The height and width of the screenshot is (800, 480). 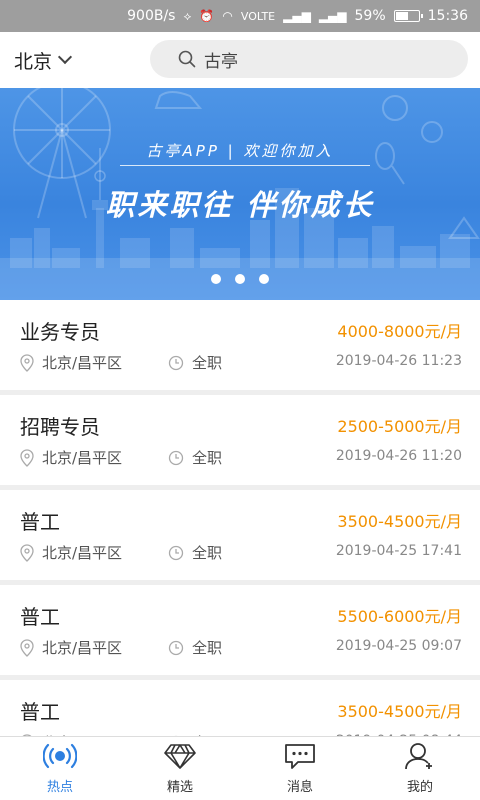 What do you see at coordinates (399, 426) in the screenshot?
I see `job-salary: 2500-5000元/月` at bounding box center [399, 426].